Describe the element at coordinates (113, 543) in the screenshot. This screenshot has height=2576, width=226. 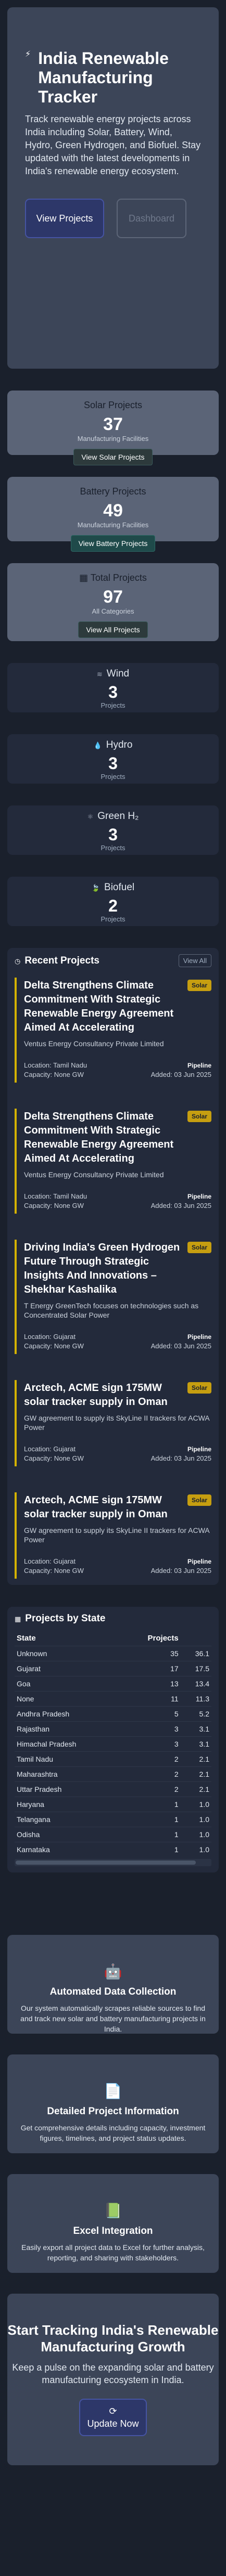
I see `view-battery-projects-button: View Battery Projects` at that location.